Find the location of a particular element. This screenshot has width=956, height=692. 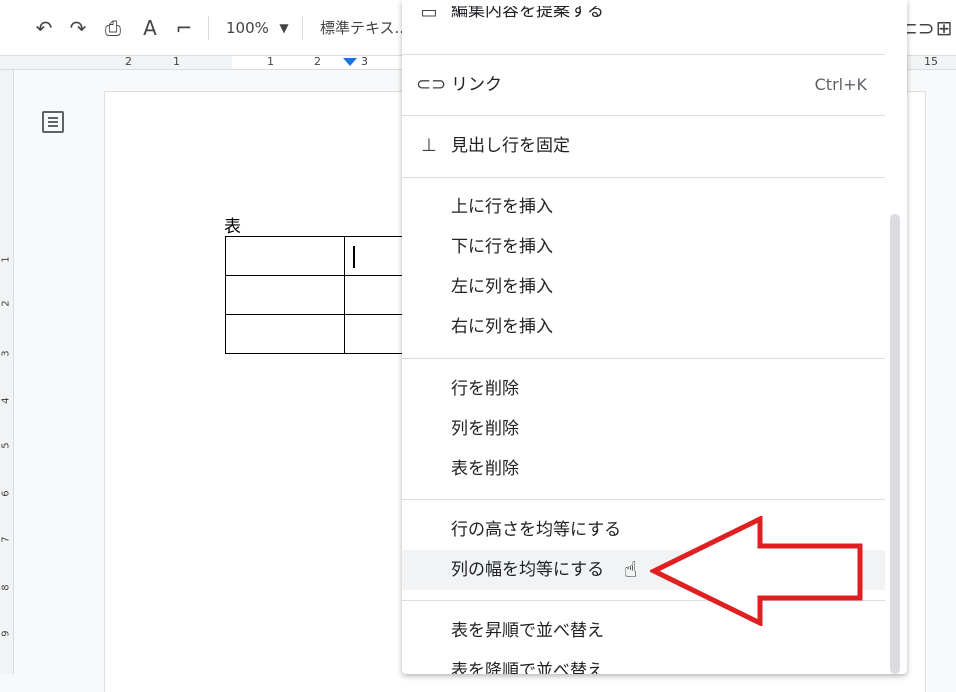

menu-item-link: ⊂⊃ リンク Ctrl+K is located at coordinates (654, 85).